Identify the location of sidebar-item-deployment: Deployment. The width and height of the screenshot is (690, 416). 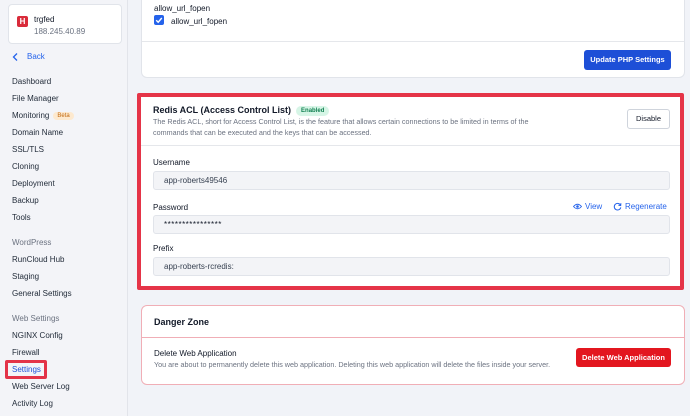
(33, 183).